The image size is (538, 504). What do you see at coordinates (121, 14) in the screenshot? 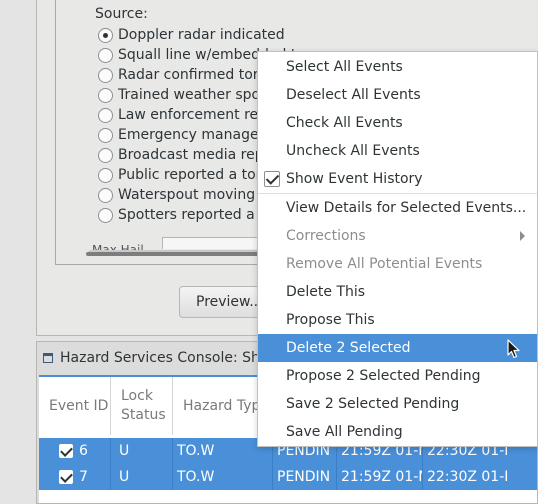
I see `source-label: Source:` at bounding box center [121, 14].